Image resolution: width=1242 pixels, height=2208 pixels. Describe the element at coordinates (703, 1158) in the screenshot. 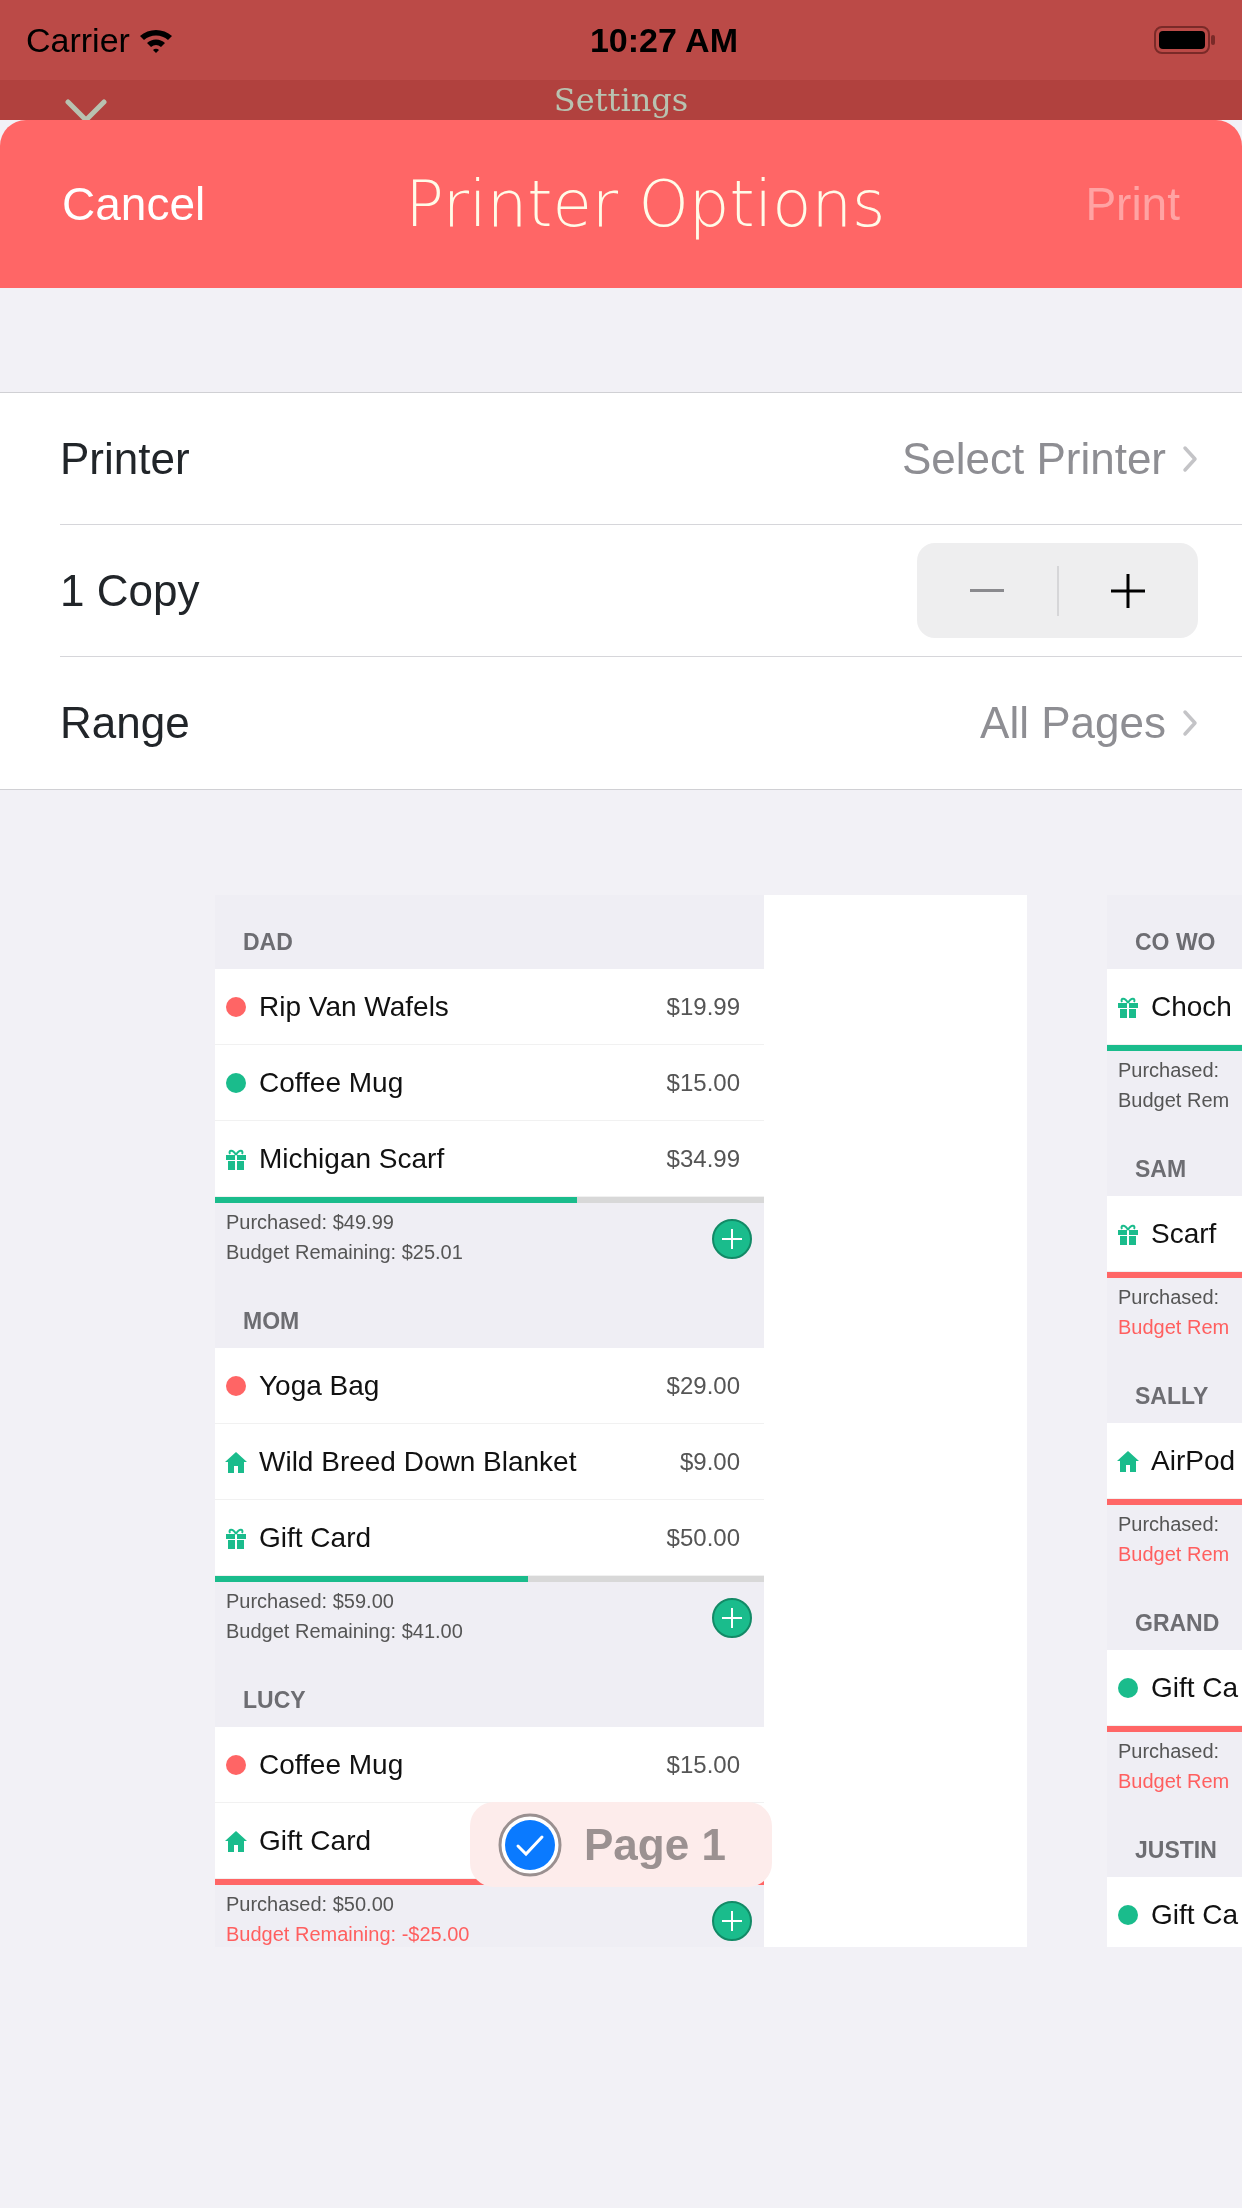

I see `item-price: $34.99` at that location.